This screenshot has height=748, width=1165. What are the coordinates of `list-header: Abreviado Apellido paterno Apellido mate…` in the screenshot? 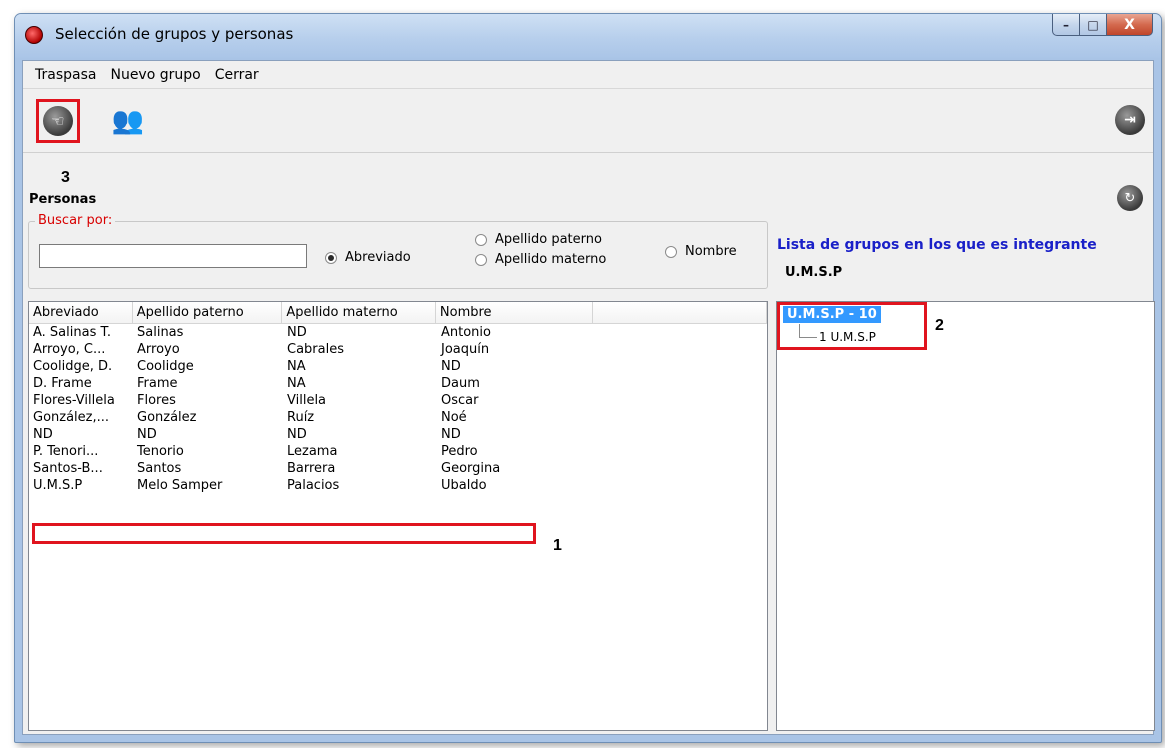 It's located at (398, 313).